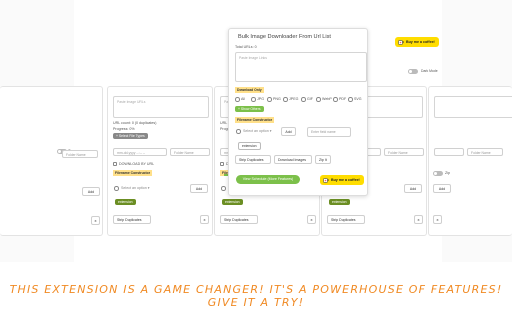 Image resolution: width=512 pixels, height=320 pixels. Describe the element at coordinates (343, 99) in the screenshot. I see `format-label-pdf: PDF` at that location.